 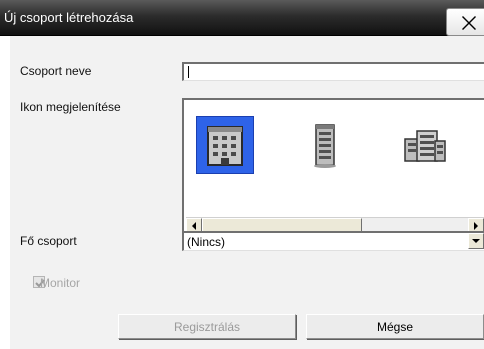 I want to click on group-name-label: Csoport neve, so click(x=56, y=71).